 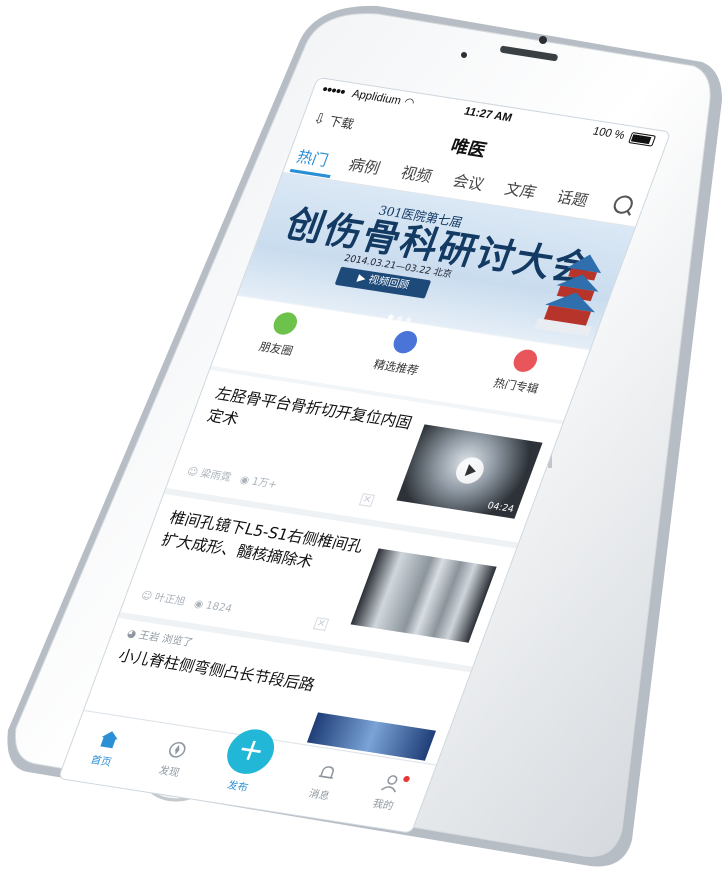 What do you see at coordinates (341, 122) in the screenshot?
I see `download-label: 下载` at bounding box center [341, 122].